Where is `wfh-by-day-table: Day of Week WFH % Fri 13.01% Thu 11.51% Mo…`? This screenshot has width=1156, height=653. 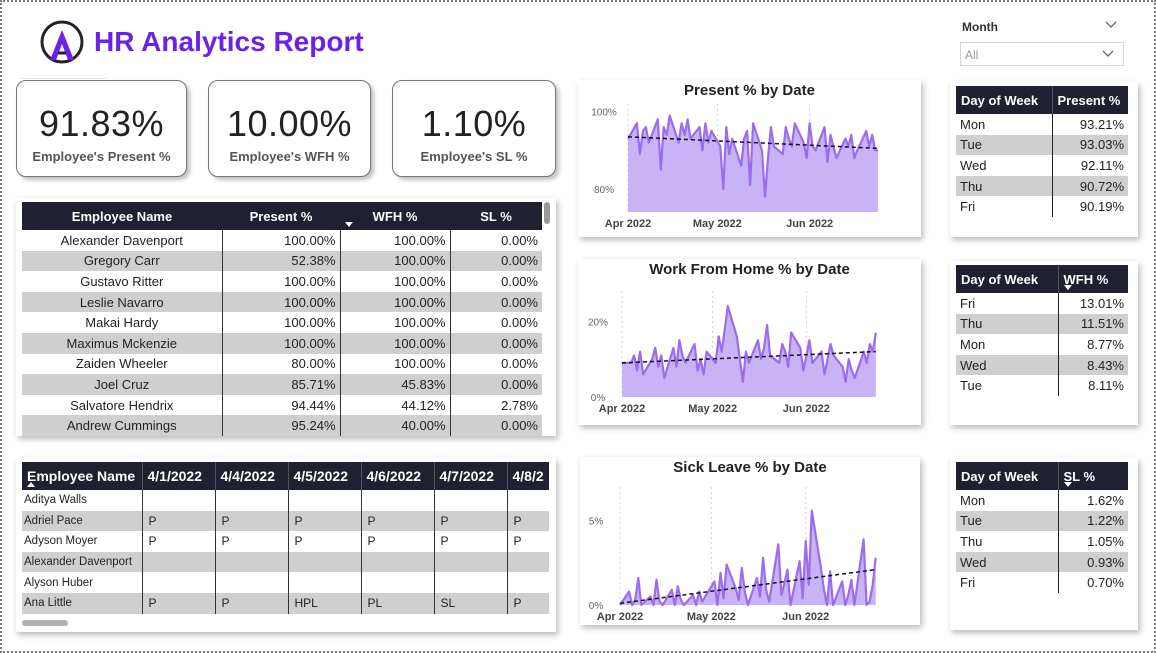 wfh-by-day-table: Day of Week WFH % Fri 13.01% Thu 11.51% Mo… is located at coordinates (1044, 343).